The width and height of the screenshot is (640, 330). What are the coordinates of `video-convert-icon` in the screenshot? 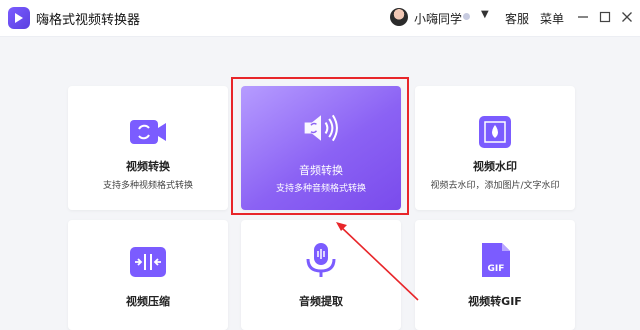 It's located at (148, 132).